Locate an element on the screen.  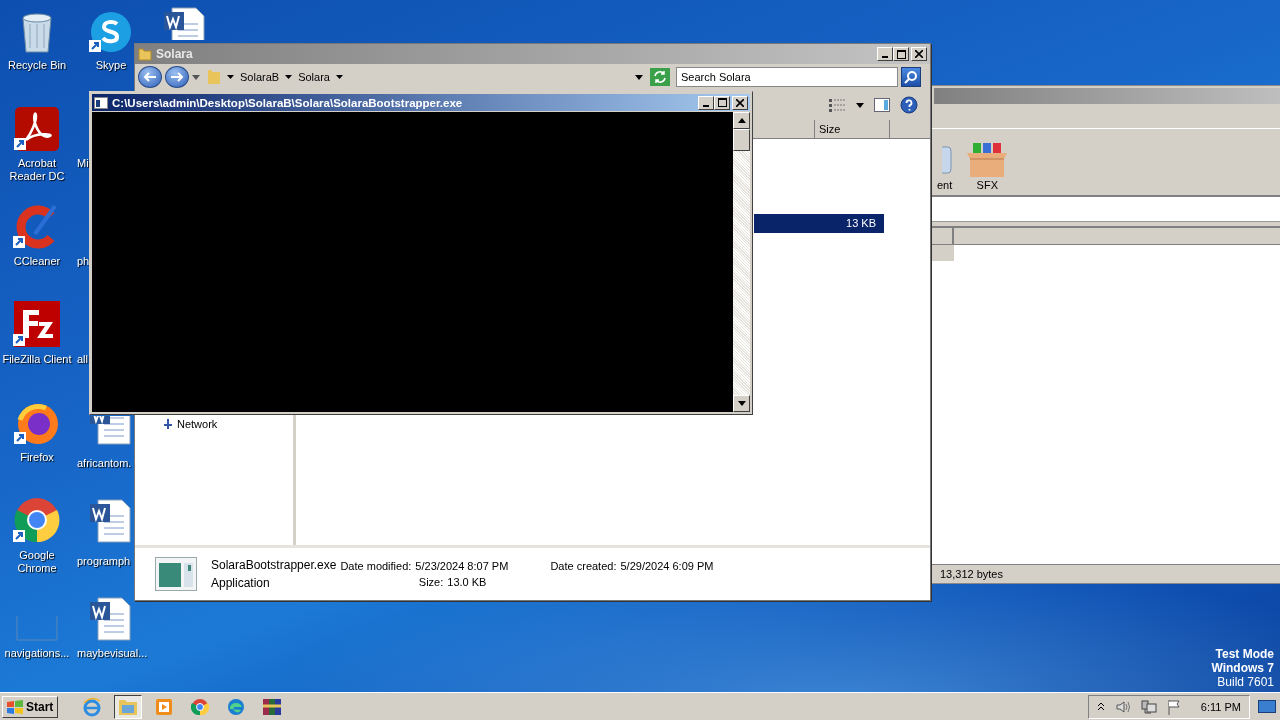
scroll-thumb is located at coordinates (741, 140).